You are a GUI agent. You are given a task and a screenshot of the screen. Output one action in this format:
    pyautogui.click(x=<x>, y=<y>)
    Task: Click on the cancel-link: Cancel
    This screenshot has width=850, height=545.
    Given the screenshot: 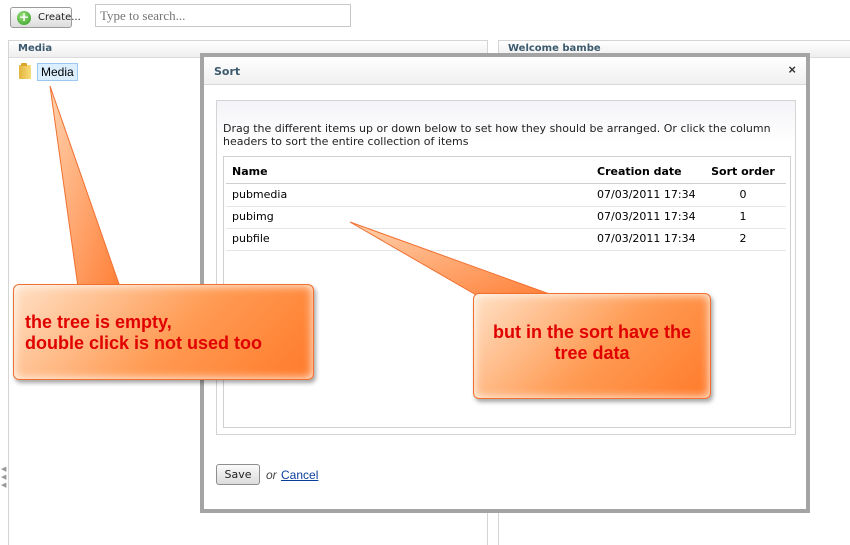 What is the action you would take?
    pyautogui.click(x=299, y=475)
    